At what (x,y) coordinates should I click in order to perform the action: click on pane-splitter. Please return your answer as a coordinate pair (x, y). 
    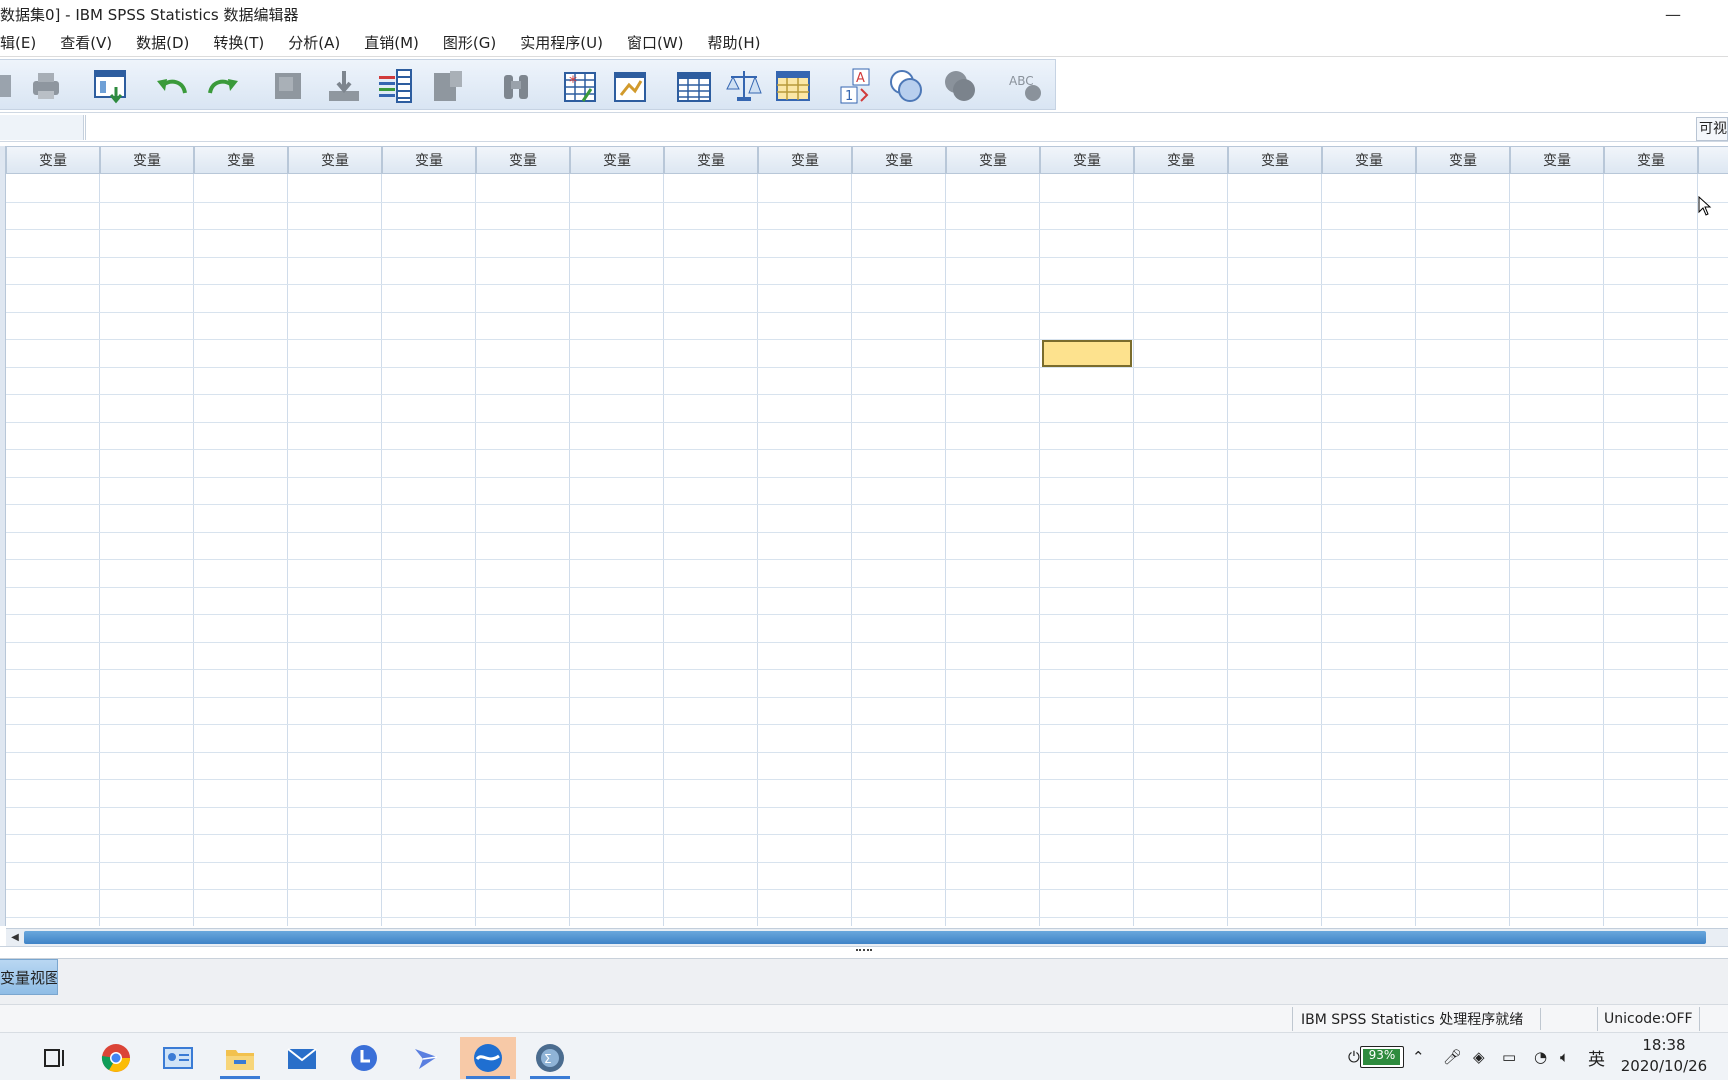
    Looking at the image, I should click on (864, 952).